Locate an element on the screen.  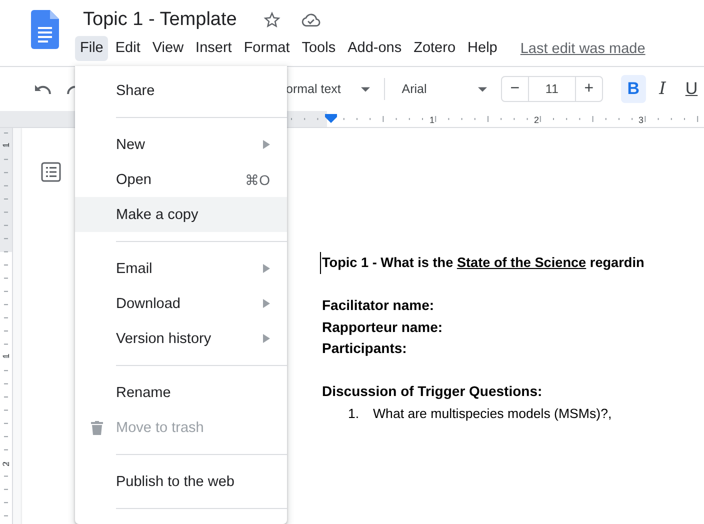
shortcut-label: ⌘O is located at coordinates (257, 180).